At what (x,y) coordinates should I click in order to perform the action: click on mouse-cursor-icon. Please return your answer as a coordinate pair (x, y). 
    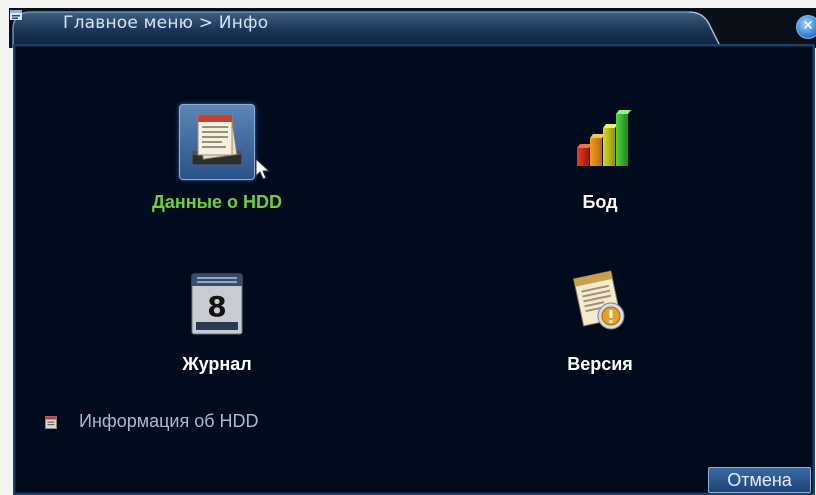
    Looking at the image, I should click on (263, 169).